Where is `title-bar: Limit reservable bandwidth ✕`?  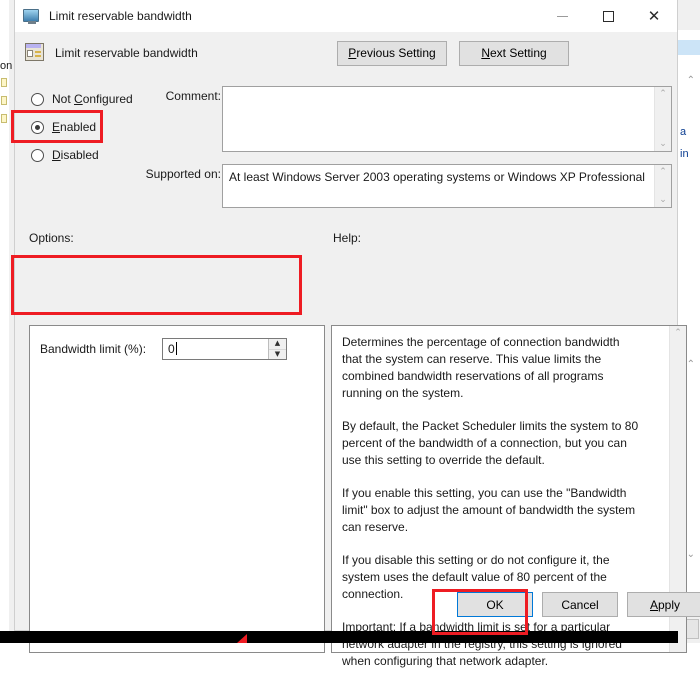
title-bar: Limit reservable bandwidth ✕ is located at coordinates (346, 16).